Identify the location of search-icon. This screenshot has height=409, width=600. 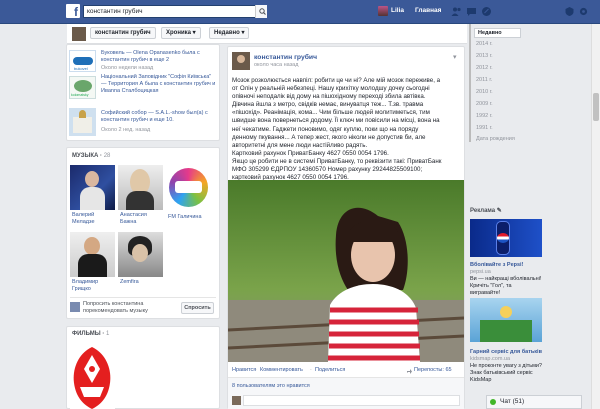
(262, 11).